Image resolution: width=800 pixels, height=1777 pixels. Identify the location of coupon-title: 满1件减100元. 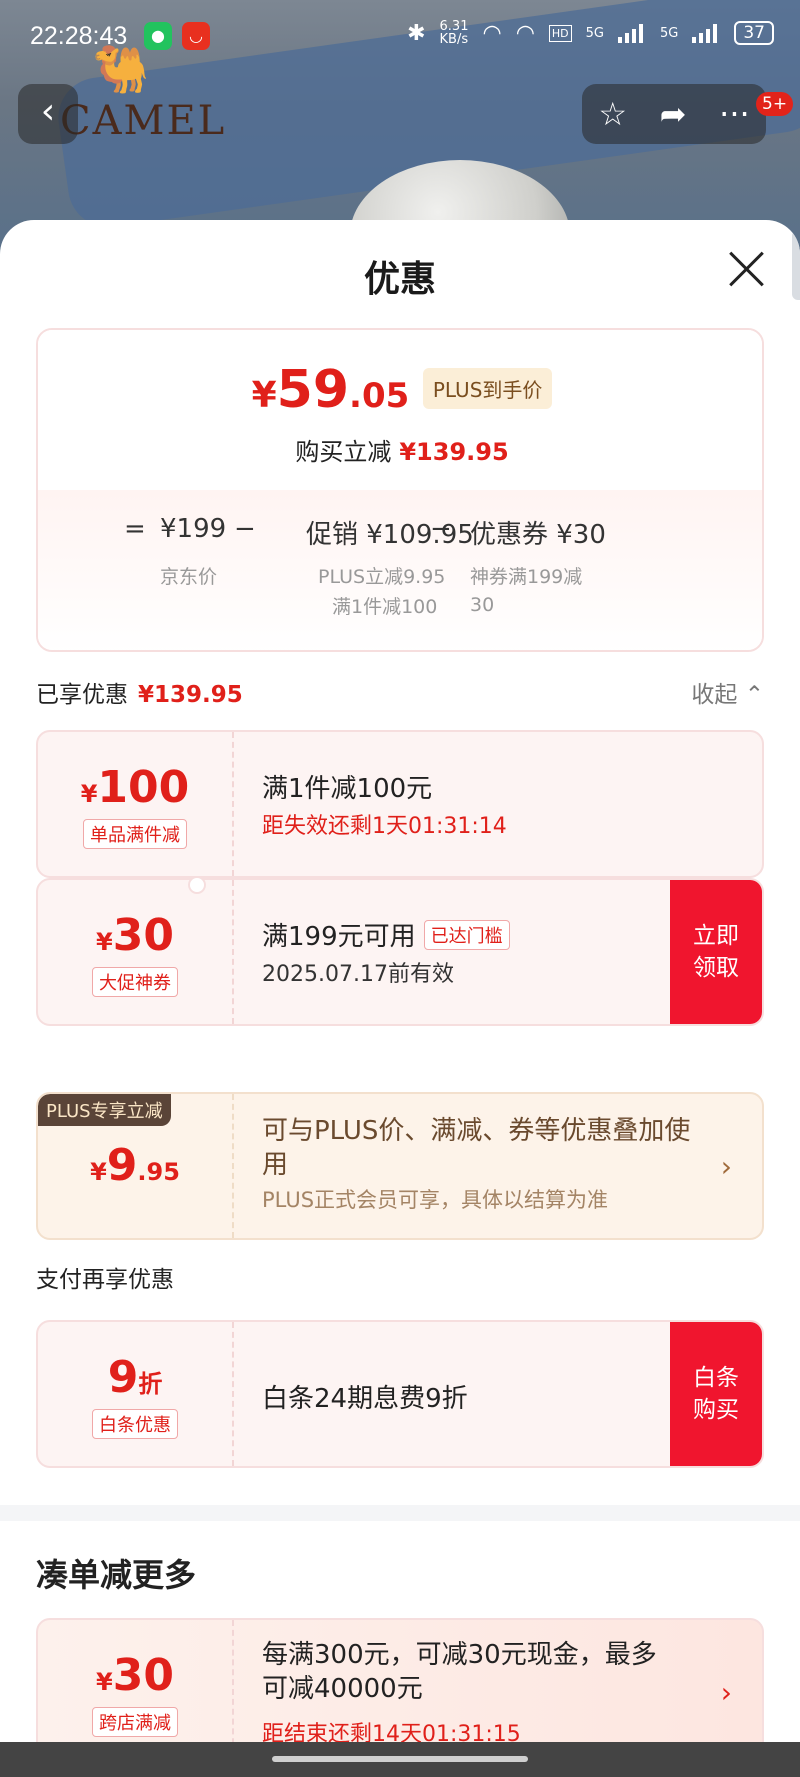
(347, 789).